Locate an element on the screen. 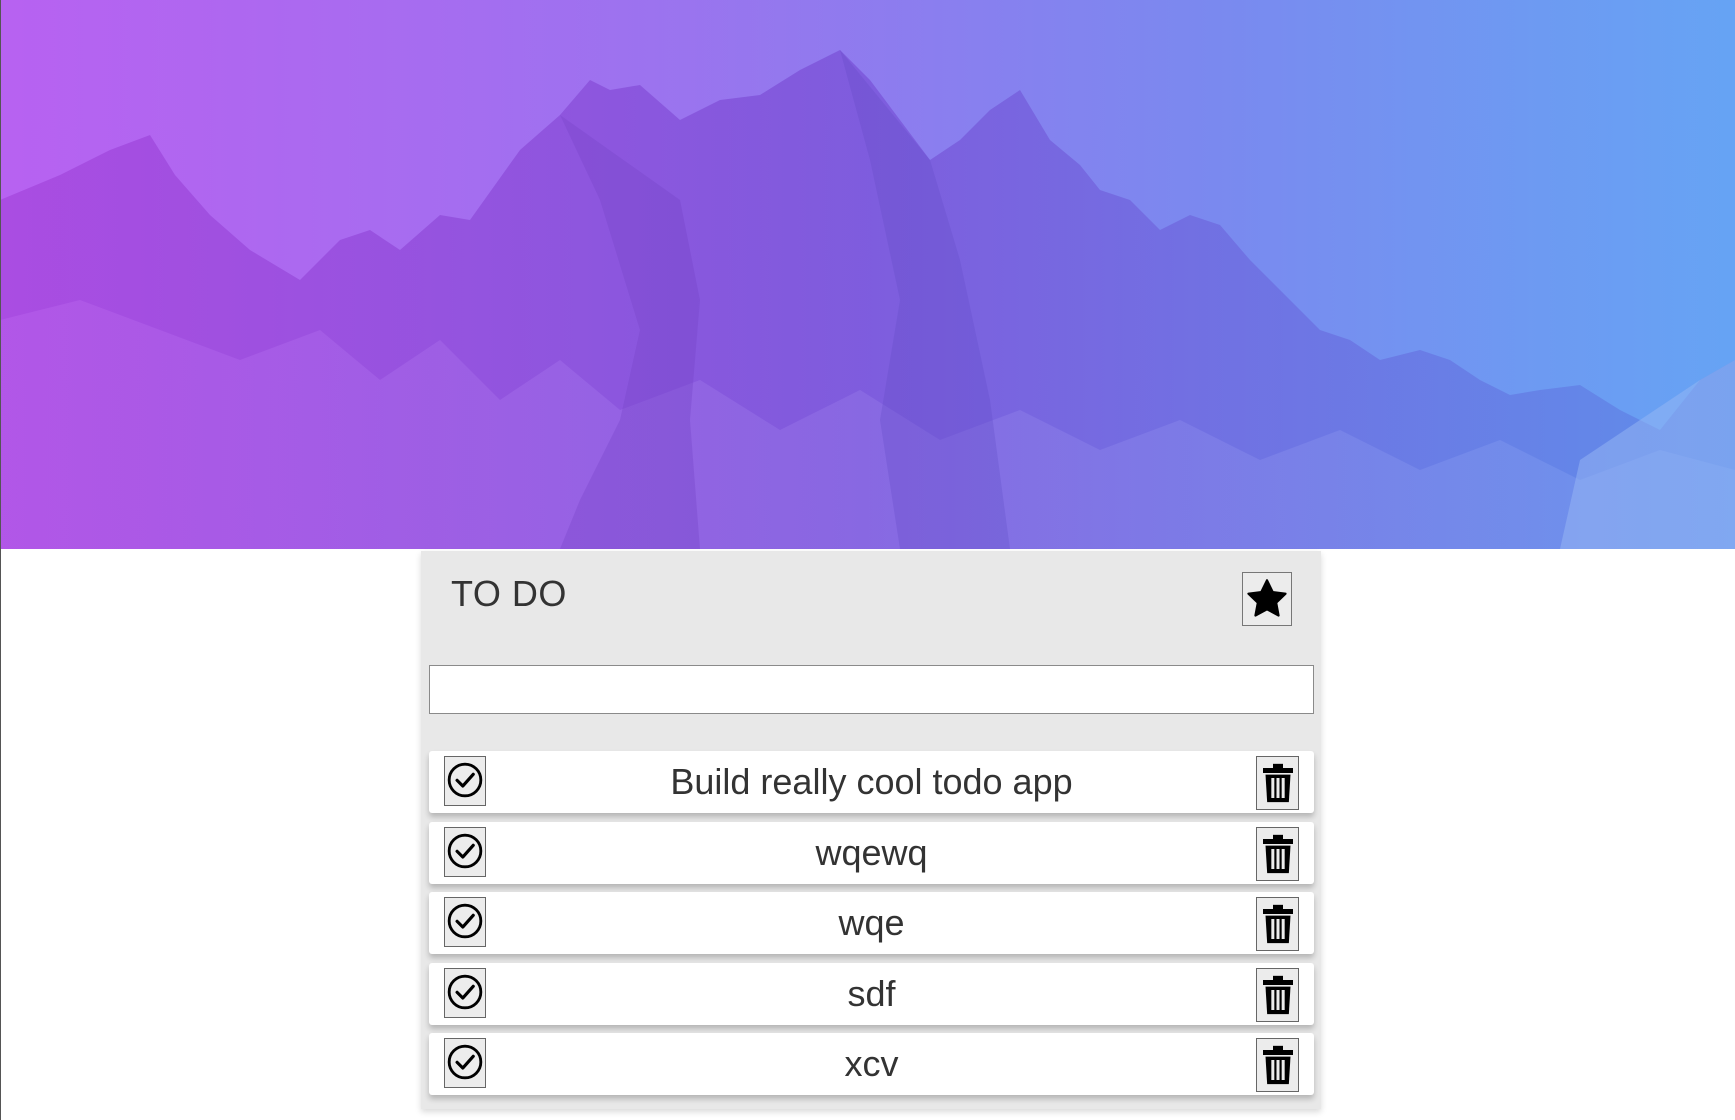 This screenshot has width=1735, height=1120. todo-item: Build really cool todo app is located at coordinates (871, 782).